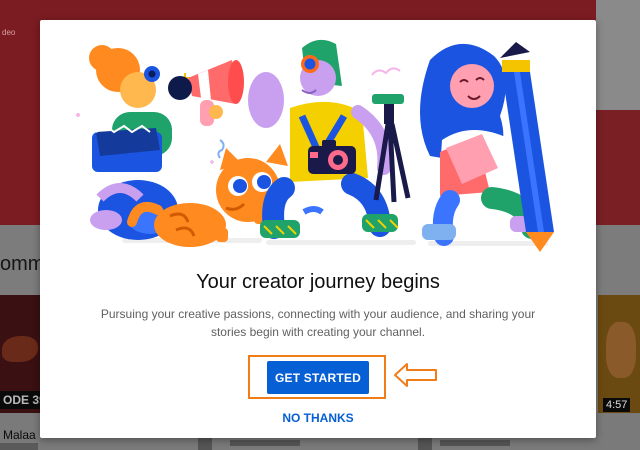 The width and height of the screenshot is (640, 450). Describe the element at coordinates (415, 375) in the screenshot. I see `arrow-left-icon` at that location.